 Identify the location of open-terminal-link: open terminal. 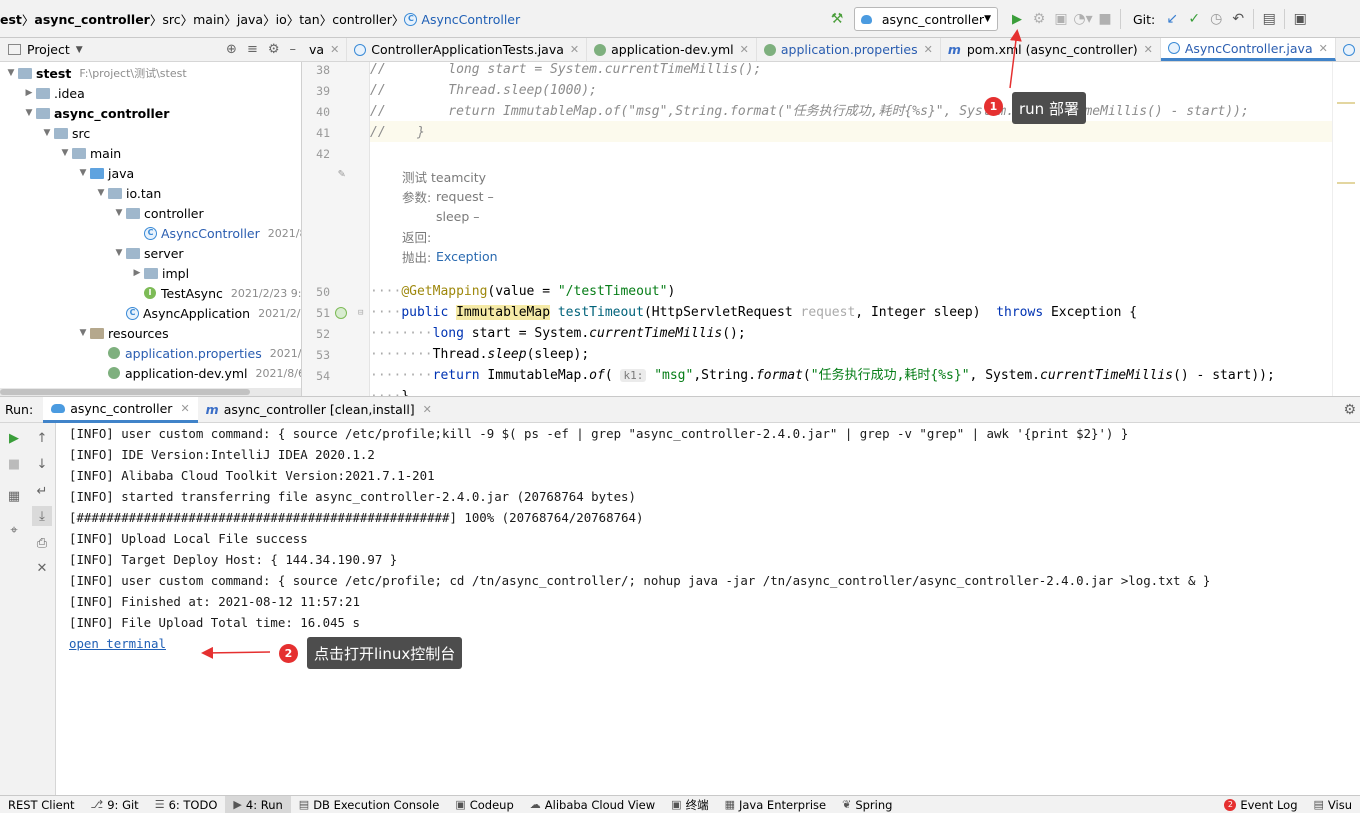
(117, 643).